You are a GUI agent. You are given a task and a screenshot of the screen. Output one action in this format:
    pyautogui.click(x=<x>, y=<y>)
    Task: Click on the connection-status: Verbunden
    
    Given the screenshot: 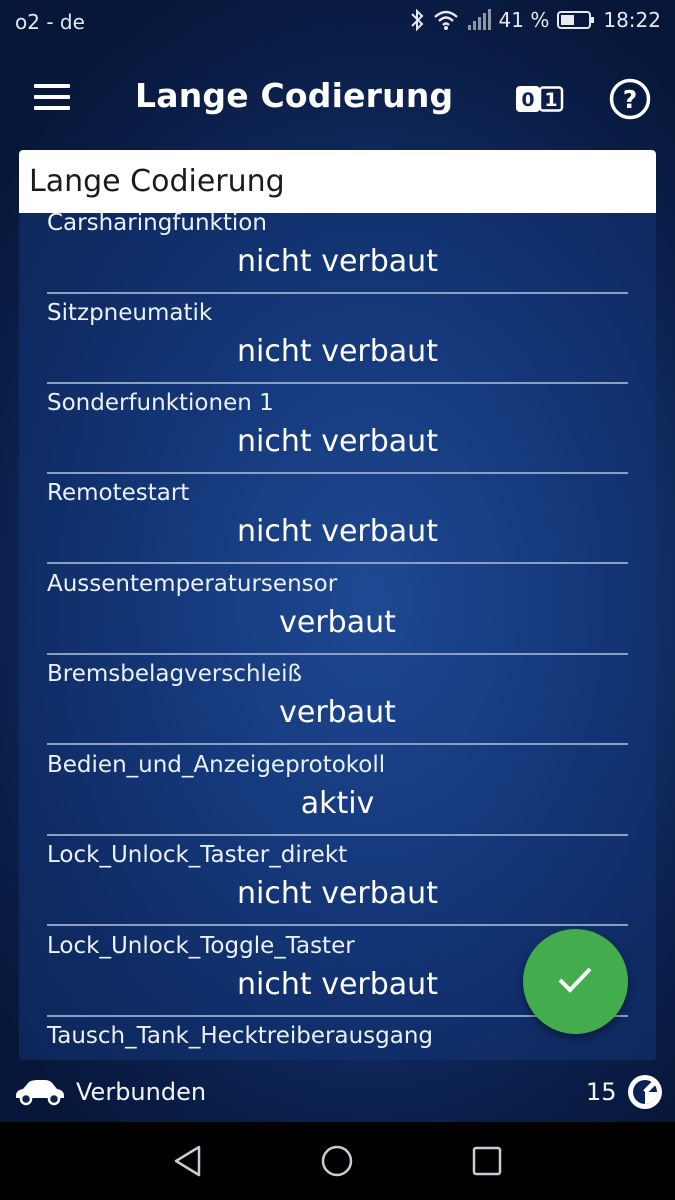 What is the action you would take?
    pyautogui.click(x=141, y=1092)
    